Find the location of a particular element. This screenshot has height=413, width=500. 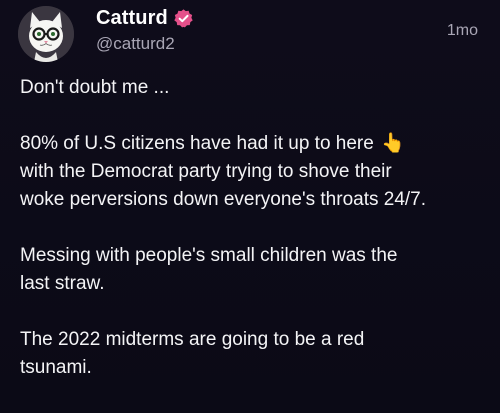

cat-avatar-icon is located at coordinates (46, 34).